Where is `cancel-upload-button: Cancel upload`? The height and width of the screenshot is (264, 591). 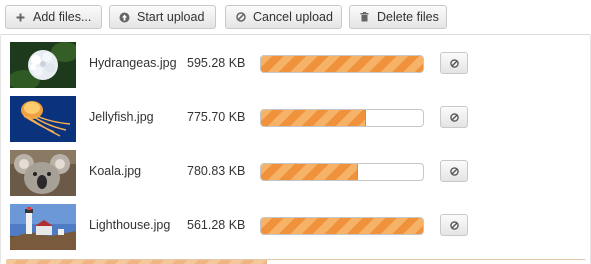 cancel-upload-button: Cancel upload is located at coordinates (283, 17).